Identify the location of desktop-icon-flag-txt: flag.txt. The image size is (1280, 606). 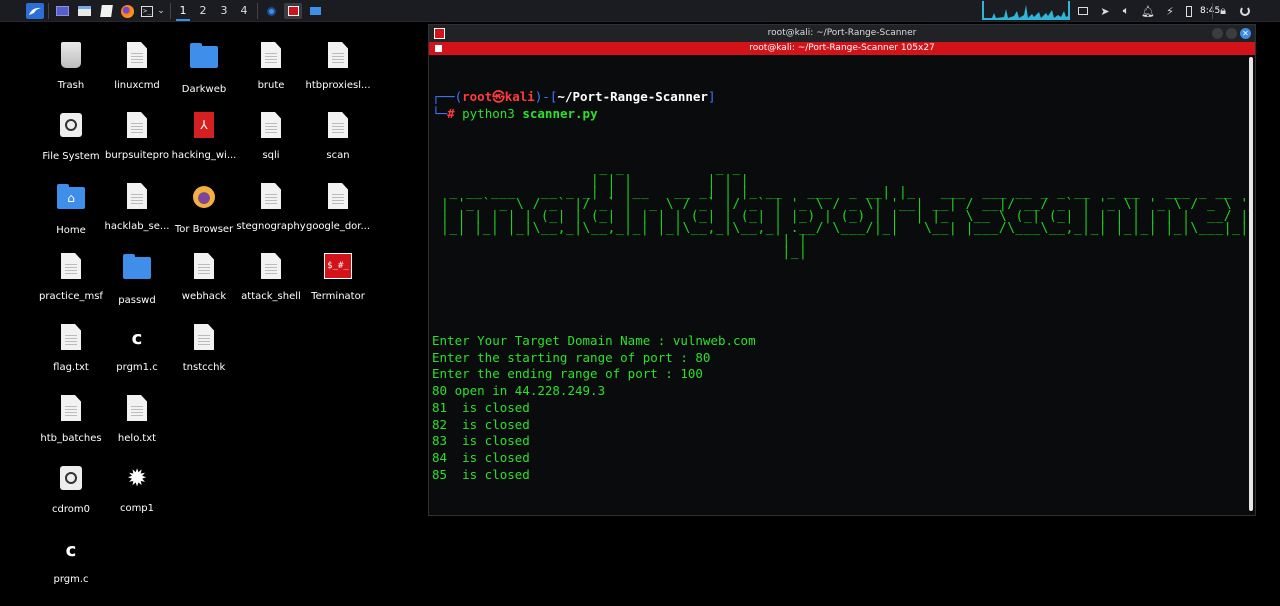
(71, 346).